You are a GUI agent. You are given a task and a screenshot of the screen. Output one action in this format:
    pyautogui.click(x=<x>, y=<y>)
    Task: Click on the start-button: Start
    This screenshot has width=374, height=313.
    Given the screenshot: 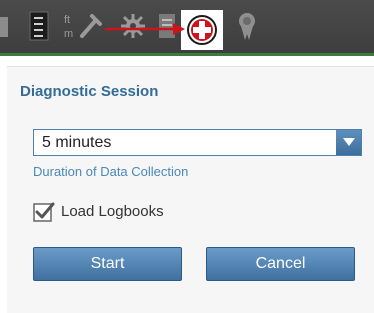 What is the action you would take?
    pyautogui.click(x=107, y=264)
    